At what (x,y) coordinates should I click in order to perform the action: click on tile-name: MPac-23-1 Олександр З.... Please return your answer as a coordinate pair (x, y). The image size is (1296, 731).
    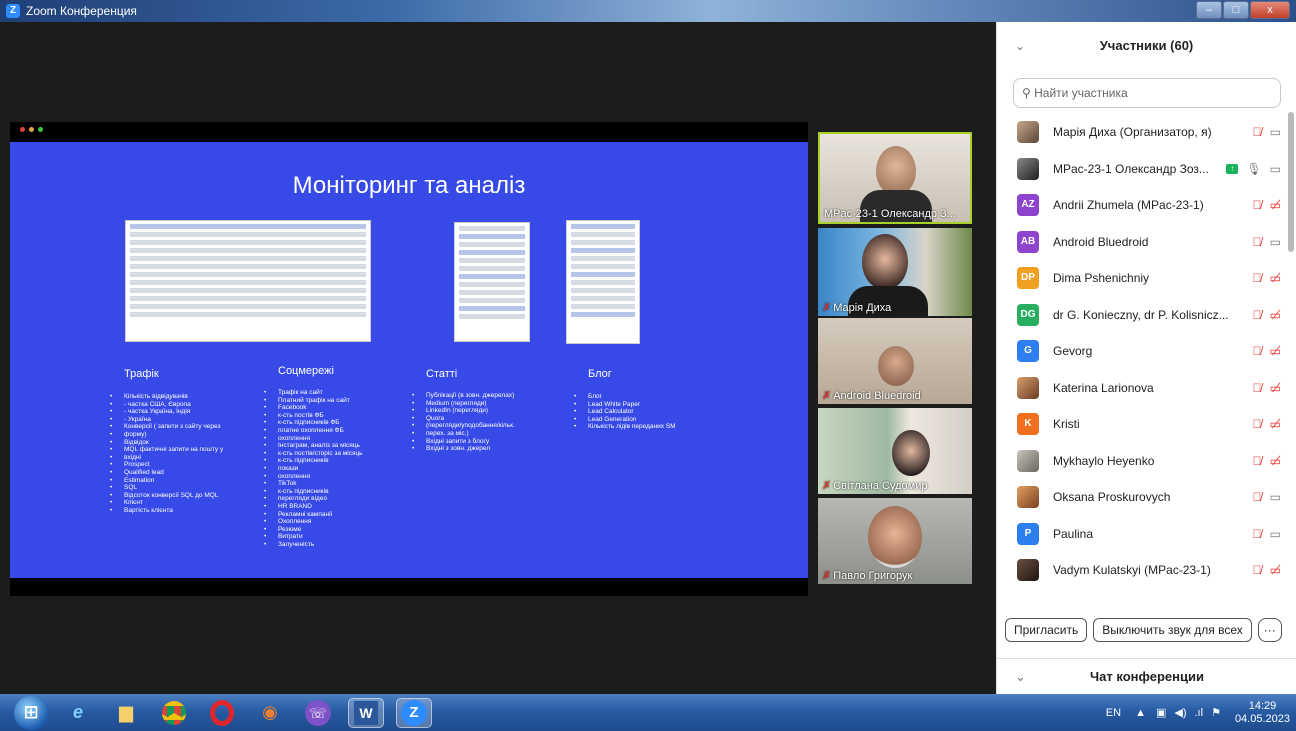
    Looking at the image, I should click on (890, 214).